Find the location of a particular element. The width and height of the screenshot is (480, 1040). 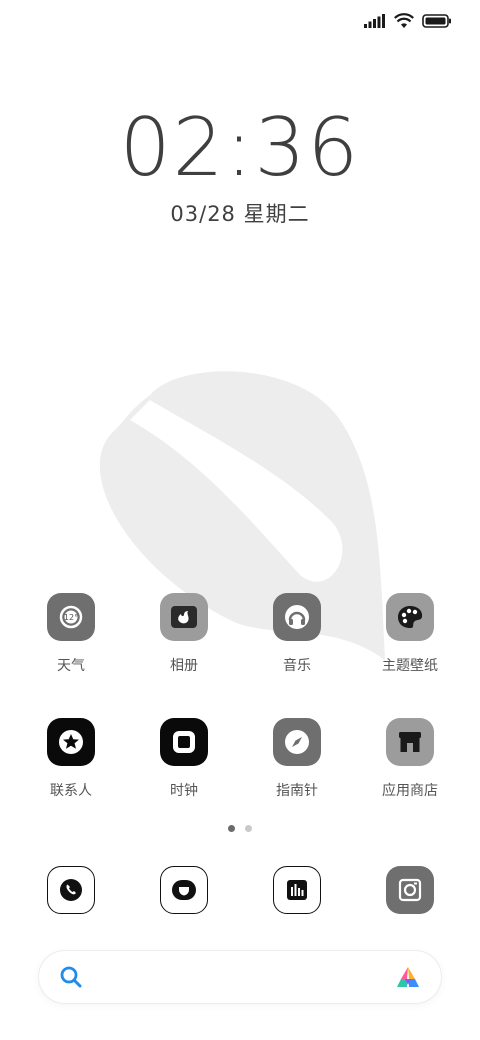

app-label: 主题壁纸 is located at coordinates (410, 666).